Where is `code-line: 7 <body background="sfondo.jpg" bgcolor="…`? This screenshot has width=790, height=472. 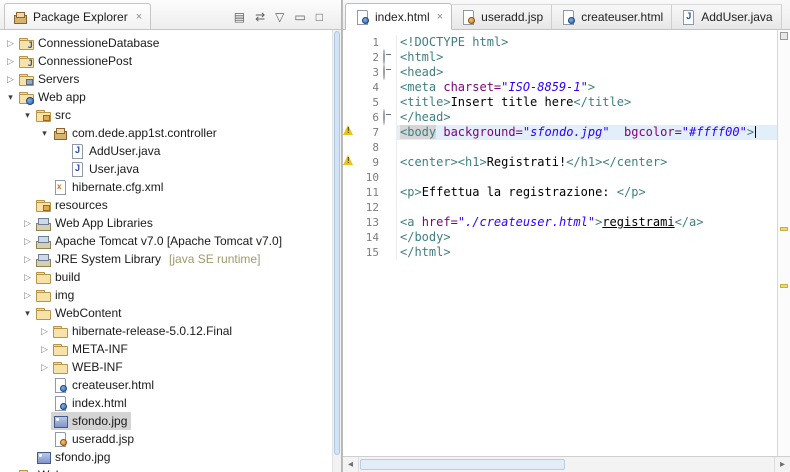 code-line: 7 <body background="sfondo.jpg" bgcolor="… is located at coordinates (560, 132).